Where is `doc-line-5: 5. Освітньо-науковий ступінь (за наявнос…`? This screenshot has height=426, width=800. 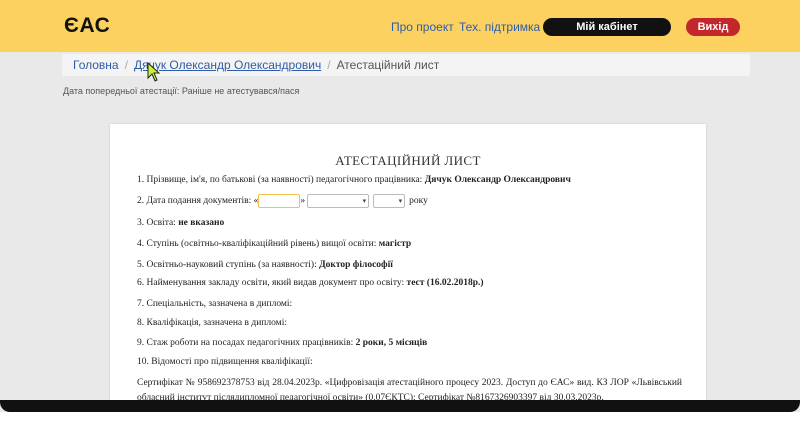
doc-line-5: 5. Освітньо-науковий ступінь (за наявнос… is located at coordinates (265, 265).